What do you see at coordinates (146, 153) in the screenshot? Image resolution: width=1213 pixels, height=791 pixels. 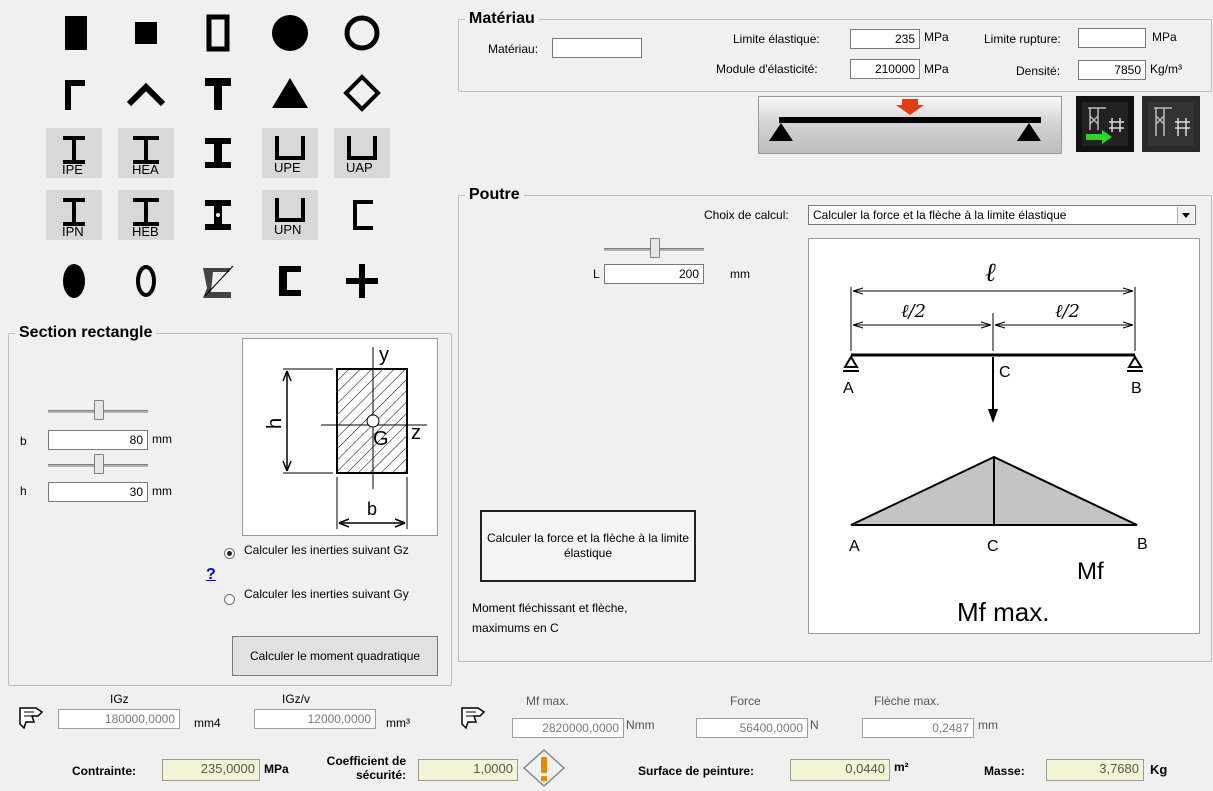 I see `section-hea-button: HEA` at bounding box center [146, 153].